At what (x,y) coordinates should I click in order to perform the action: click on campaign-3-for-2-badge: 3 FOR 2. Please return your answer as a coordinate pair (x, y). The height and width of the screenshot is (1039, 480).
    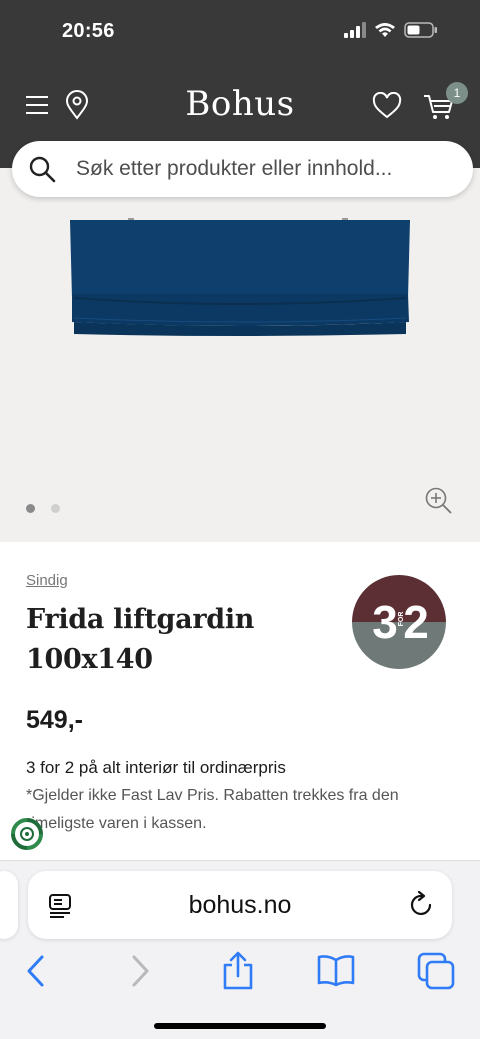
    Looking at the image, I should click on (399, 622).